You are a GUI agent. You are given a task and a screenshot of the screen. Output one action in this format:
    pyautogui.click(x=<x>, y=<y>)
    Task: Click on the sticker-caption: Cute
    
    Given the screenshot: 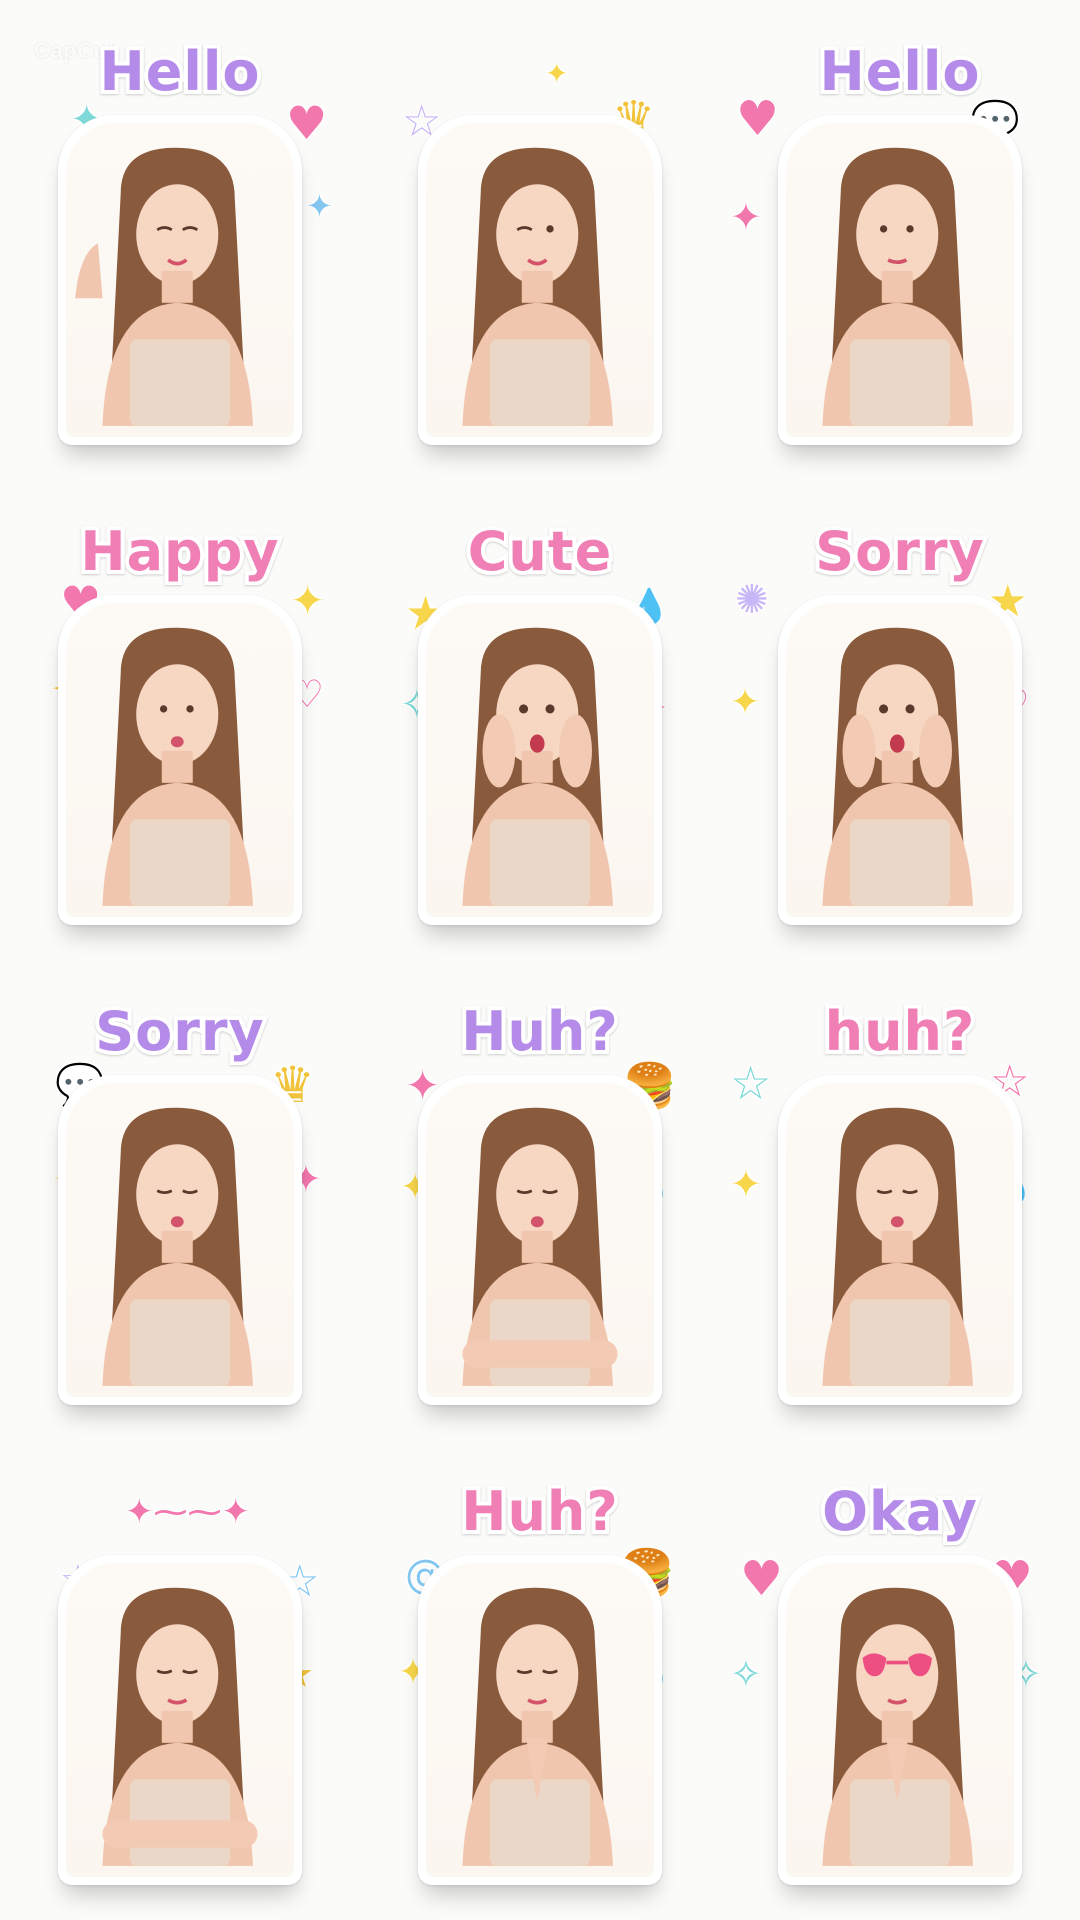 What is the action you would take?
    pyautogui.click(x=540, y=551)
    